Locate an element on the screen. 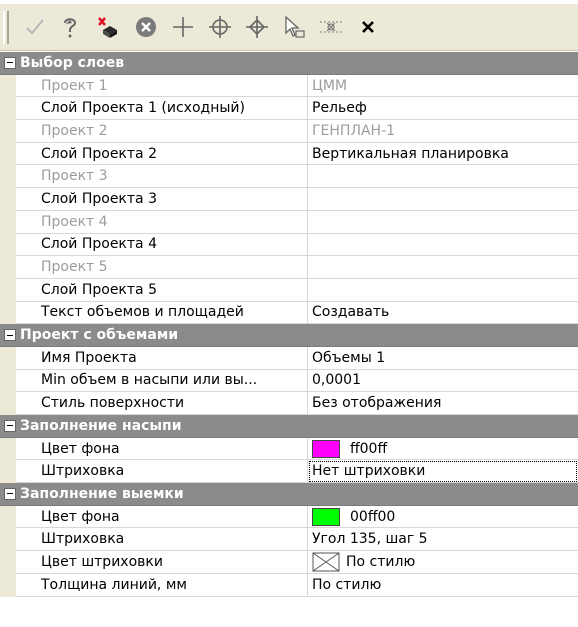  color-value: ff00ff is located at coordinates (369, 448).